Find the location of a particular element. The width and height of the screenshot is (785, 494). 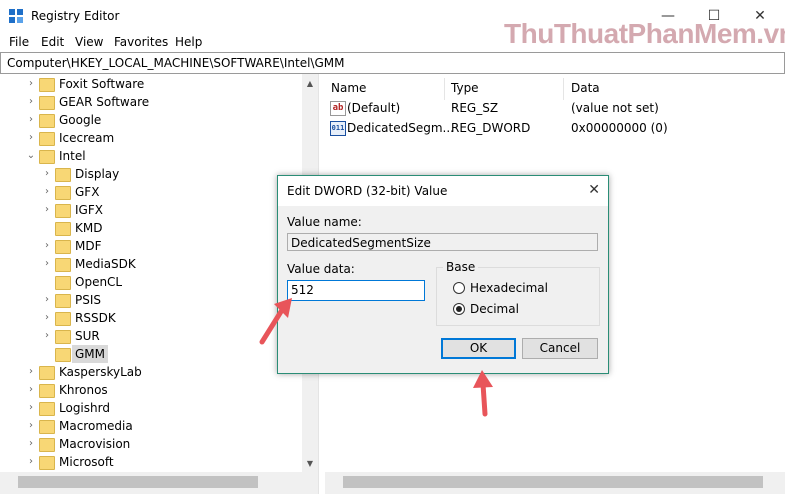

hexadecimal-radio is located at coordinates (459, 288).